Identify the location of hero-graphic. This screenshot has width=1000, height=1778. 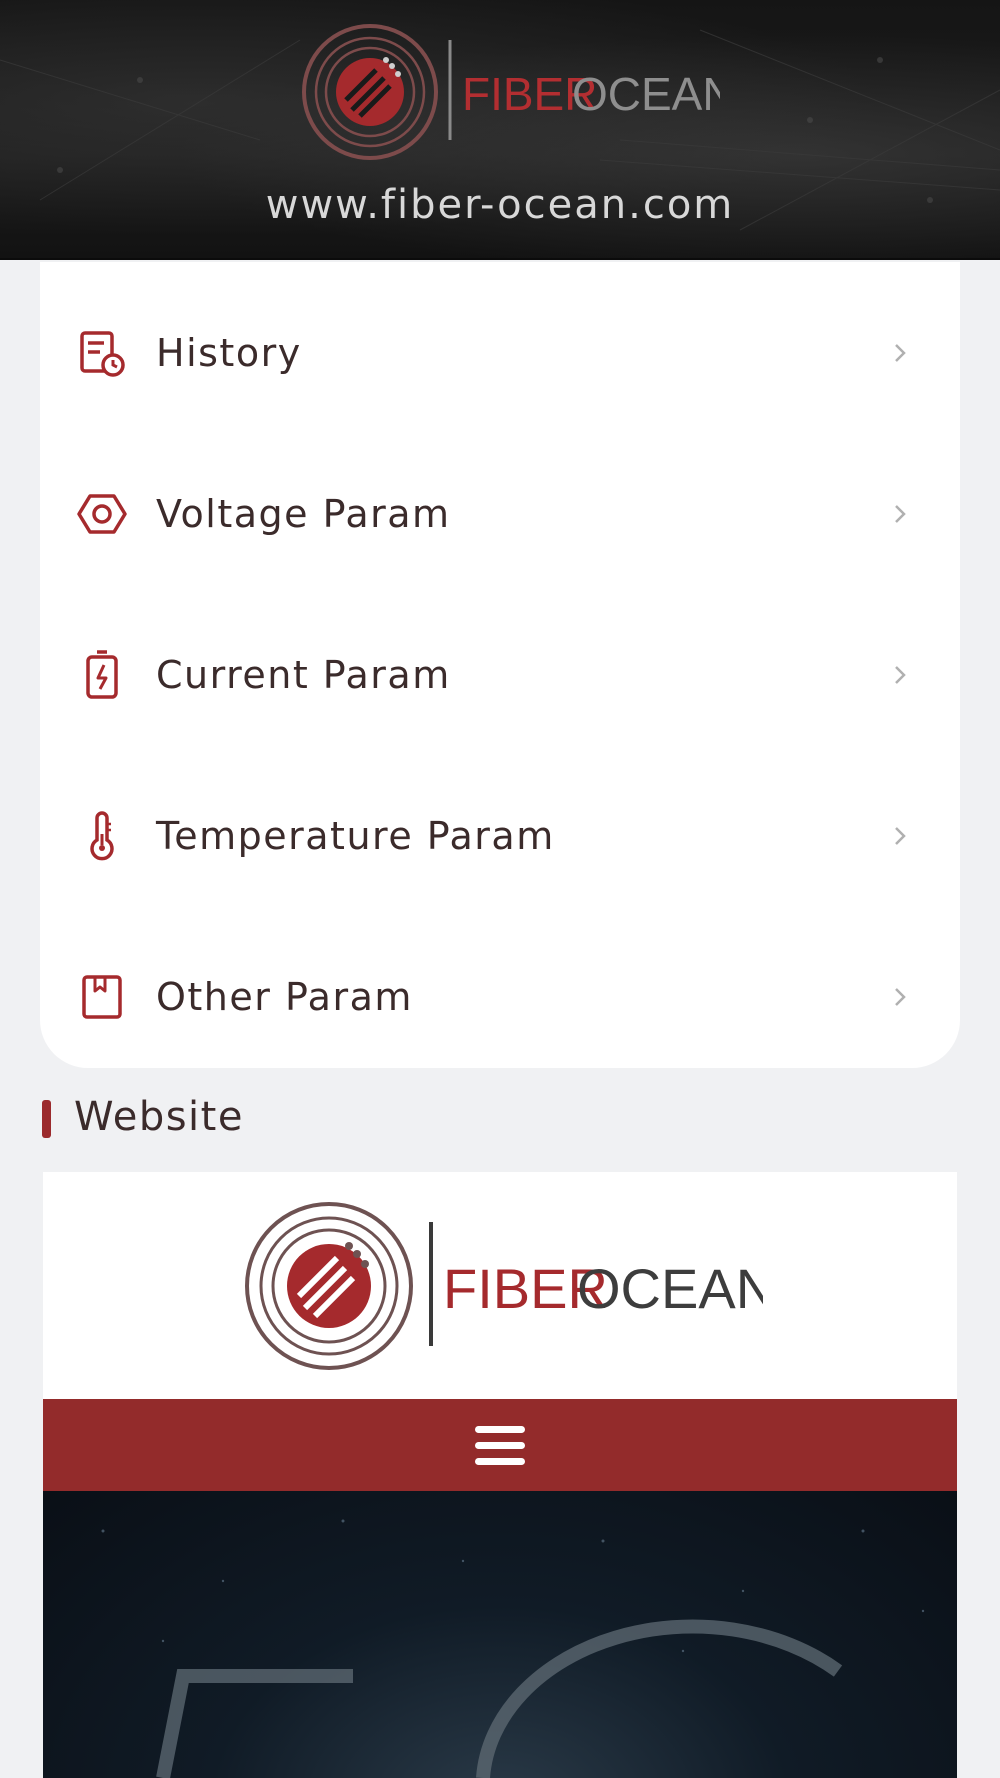
(513, 1648).